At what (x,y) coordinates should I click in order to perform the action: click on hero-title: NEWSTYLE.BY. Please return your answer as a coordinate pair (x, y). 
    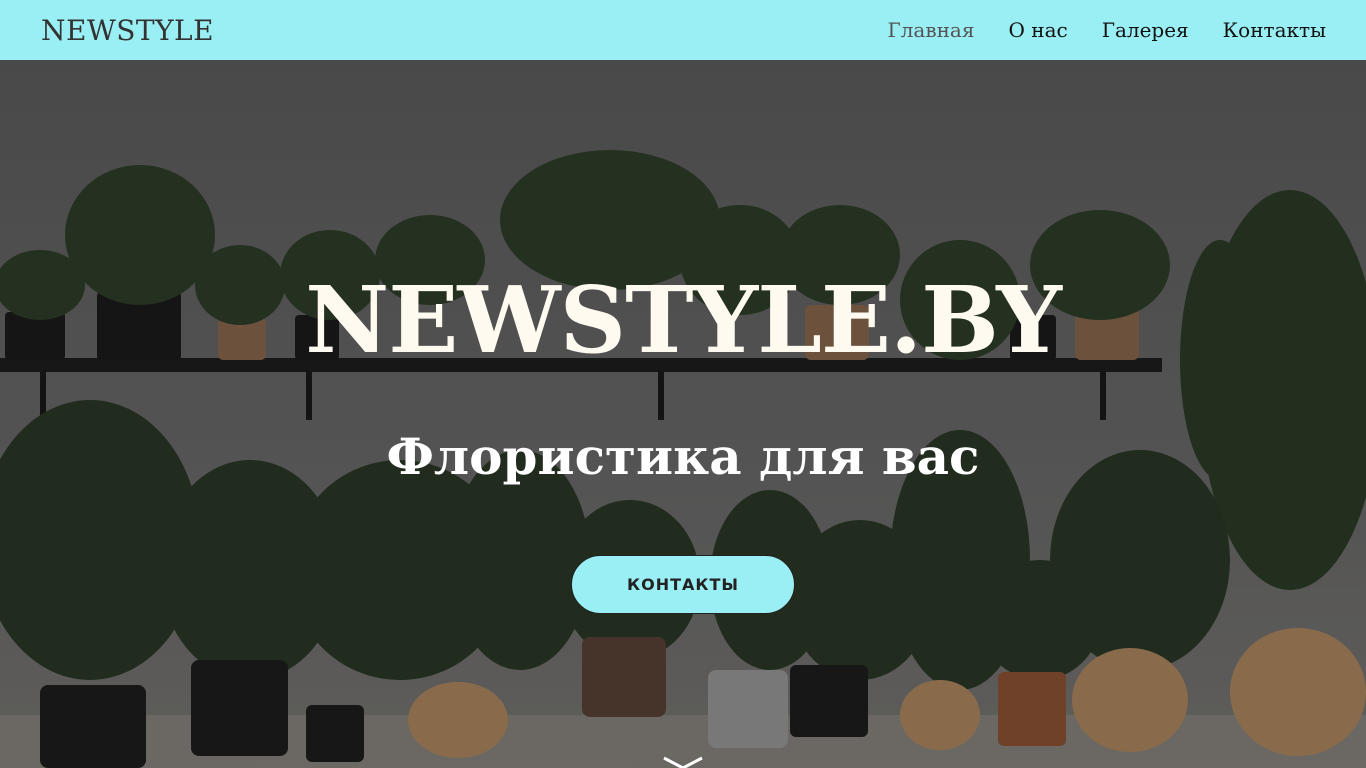
    Looking at the image, I should click on (683, 320).